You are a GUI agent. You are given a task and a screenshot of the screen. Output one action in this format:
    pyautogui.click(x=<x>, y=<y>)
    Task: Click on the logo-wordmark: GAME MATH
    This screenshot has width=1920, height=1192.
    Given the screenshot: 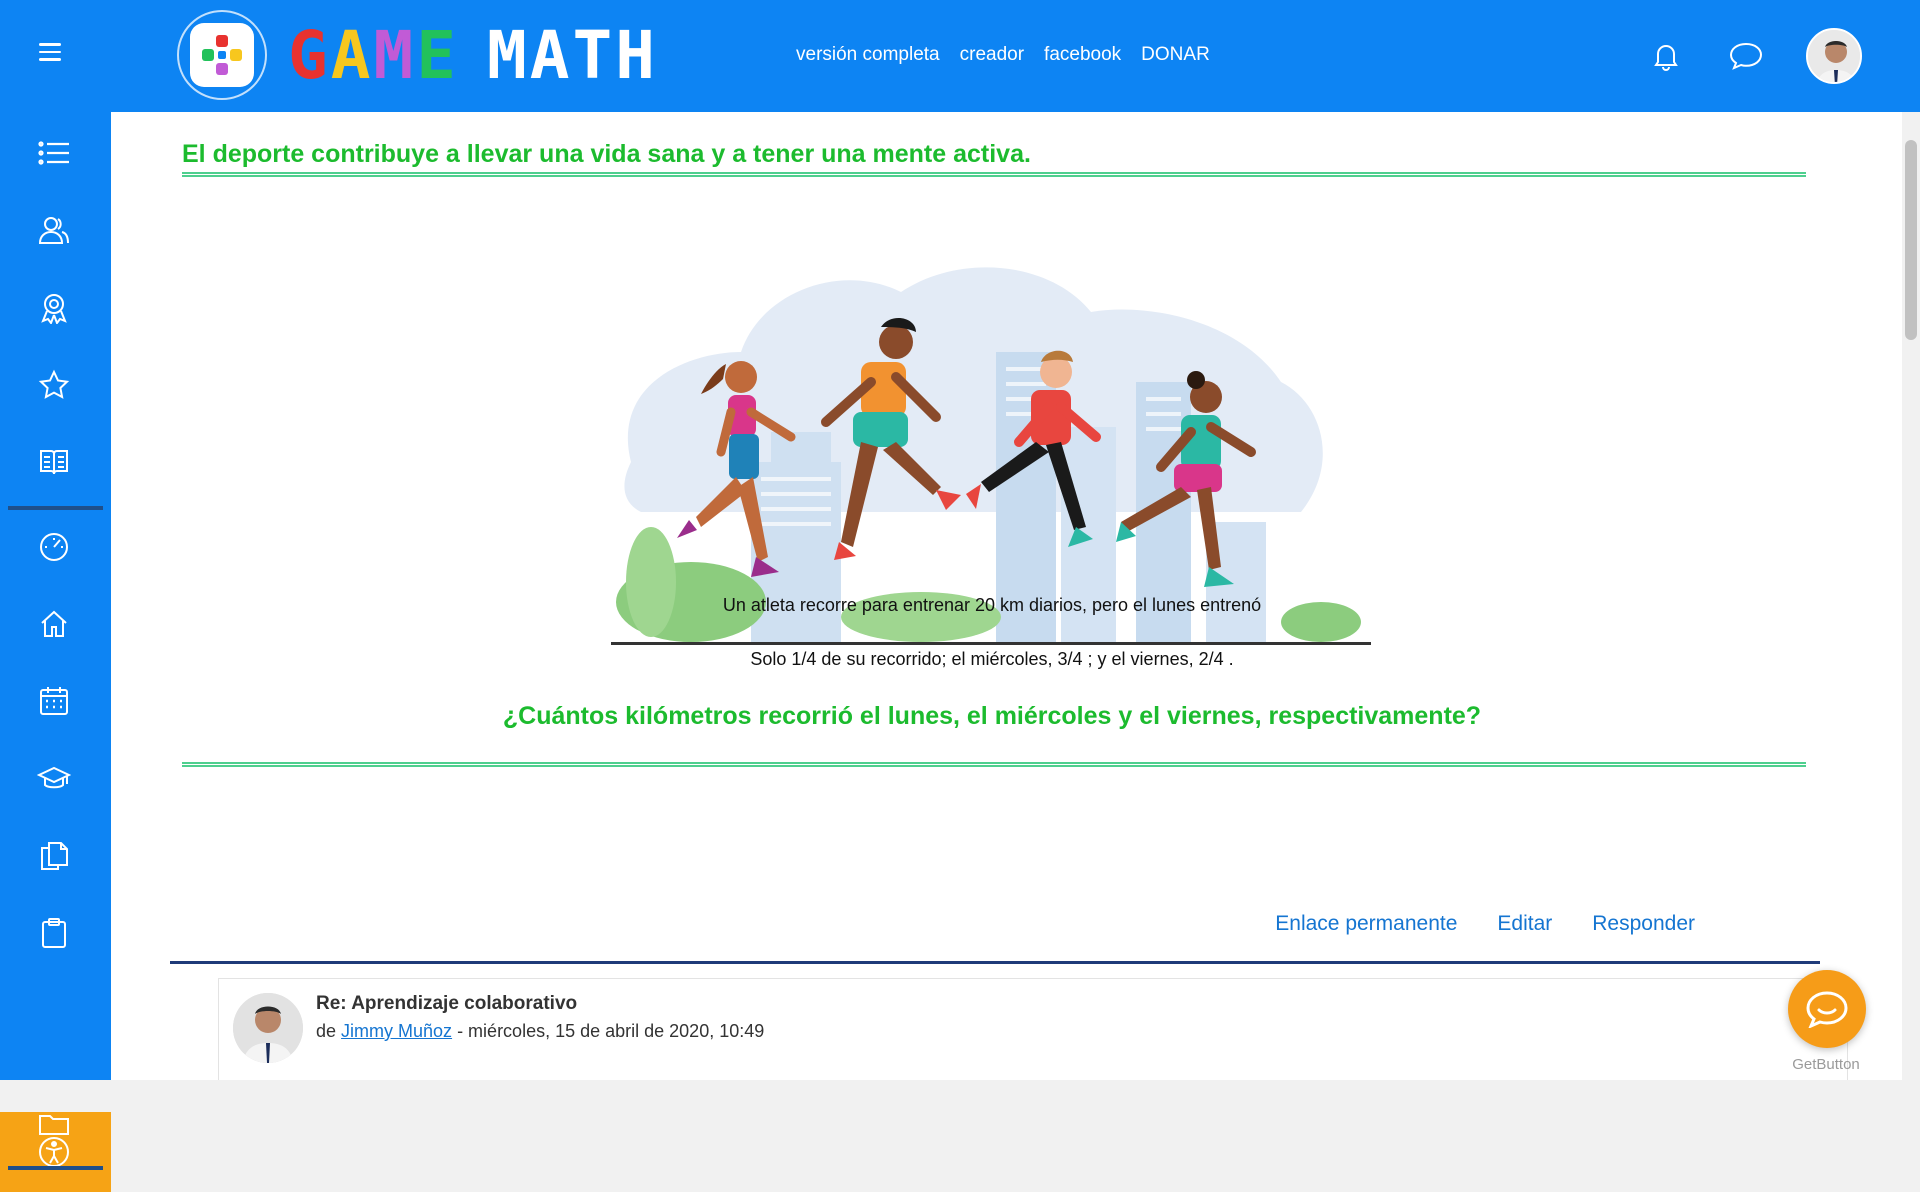 What is the action you would take?
    pyautogui.click(x=473, y=55)
    